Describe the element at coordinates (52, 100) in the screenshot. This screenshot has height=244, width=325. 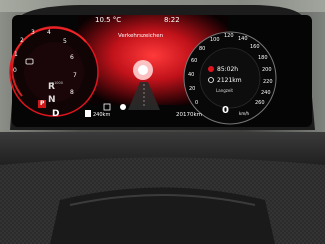
I see `gear-neutral: N` at that location.